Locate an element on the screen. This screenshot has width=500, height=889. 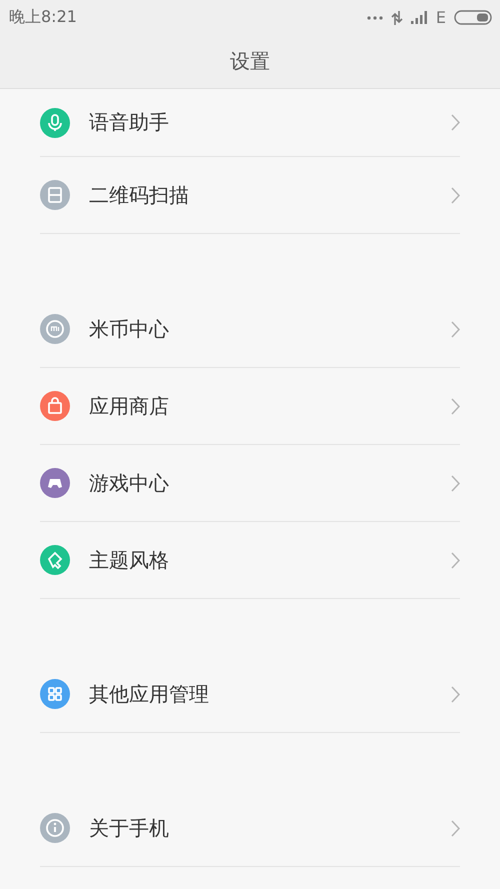
item-label: 主题风格 is located at coordinates (129, 560).